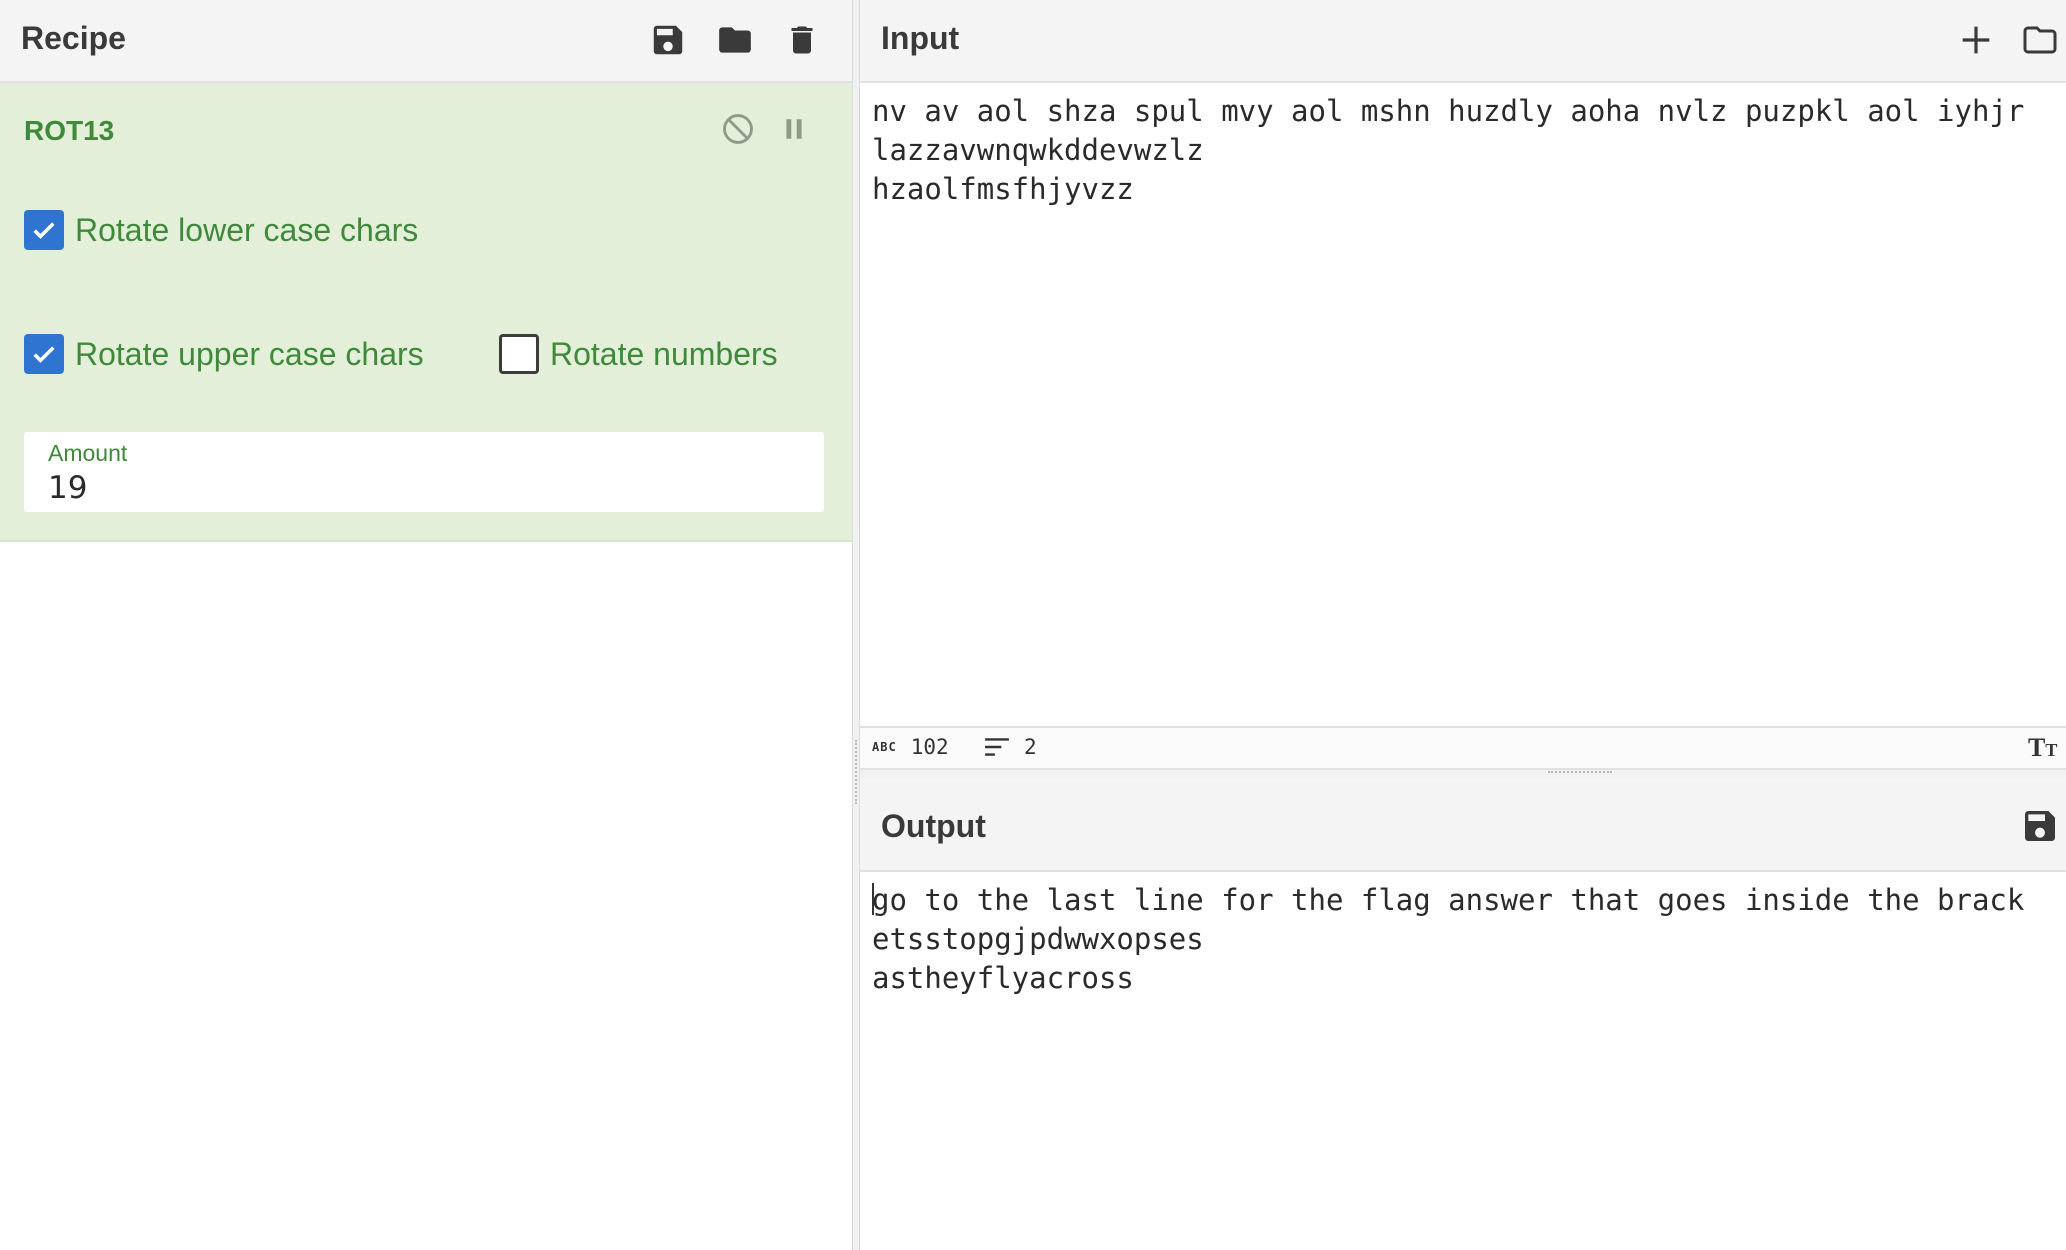  I want to click on pause-icon, so click(794, 129).